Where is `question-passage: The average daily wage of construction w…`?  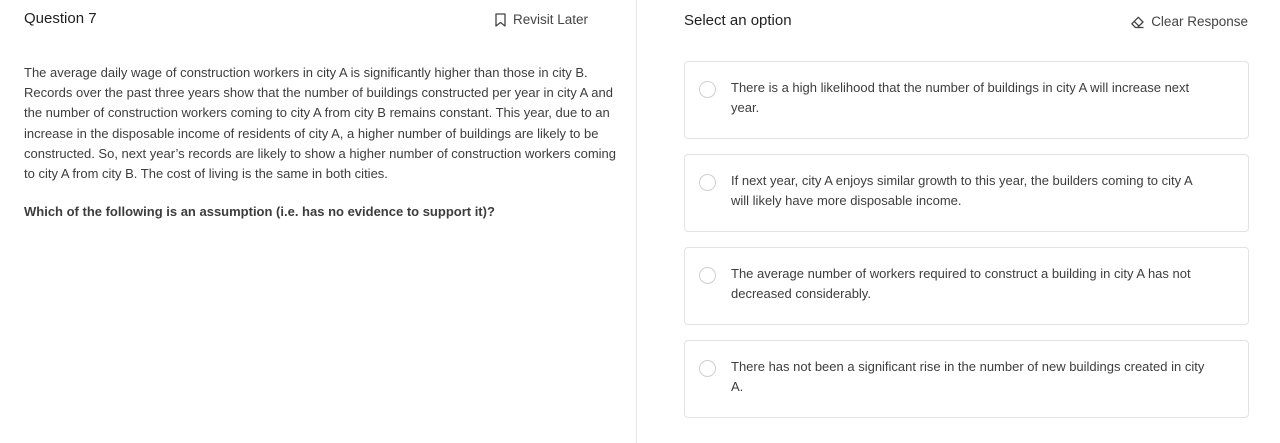 question-passage: The average daily wage of construction w… is located at coordinates (320, 123).